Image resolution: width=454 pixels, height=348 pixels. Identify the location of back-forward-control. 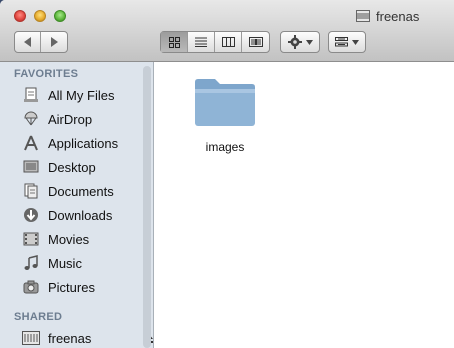
(41, 42).